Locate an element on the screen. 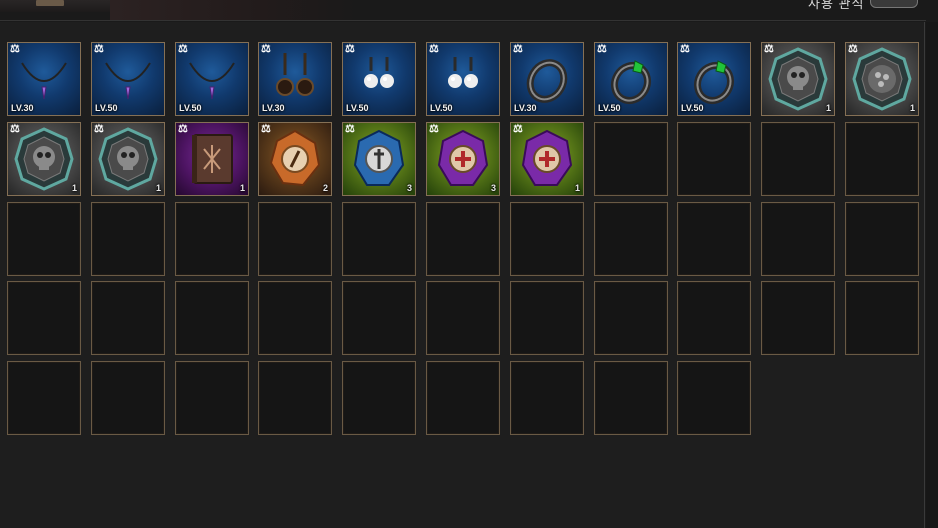 This screenshot has width=938, height=528. top-tab is located at coordinates (55, 6).